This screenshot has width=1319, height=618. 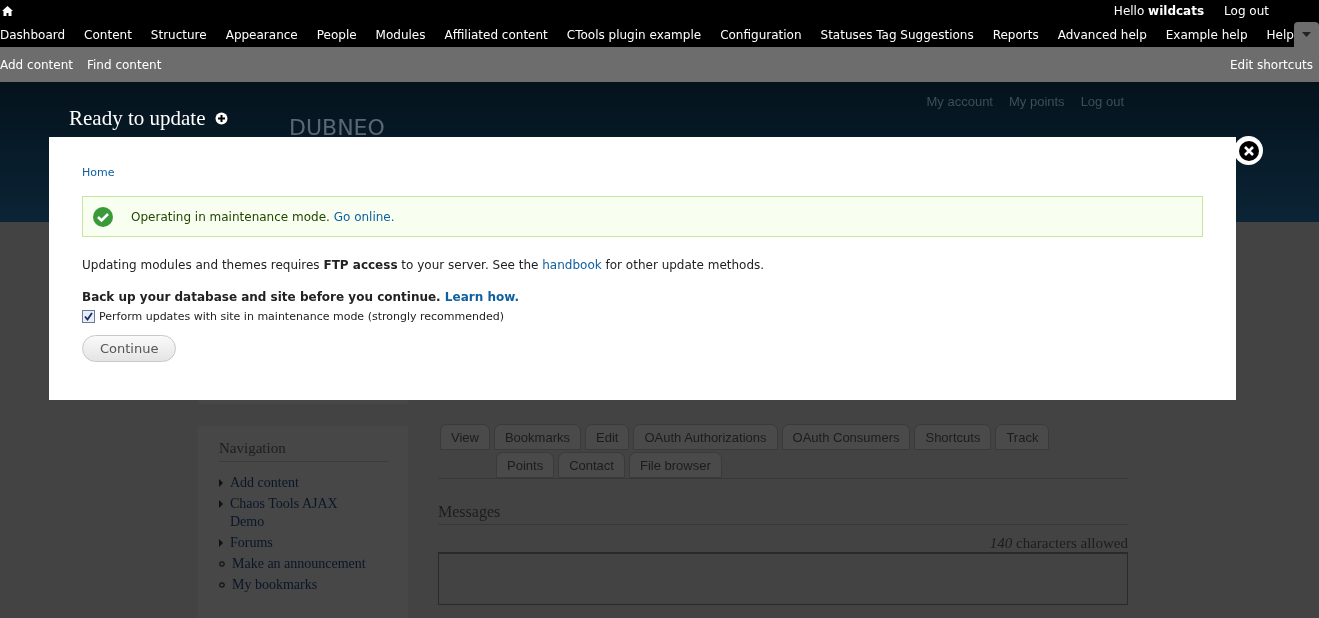 I want to click on shortcut-link: Add content, so click(x=36, y=64).